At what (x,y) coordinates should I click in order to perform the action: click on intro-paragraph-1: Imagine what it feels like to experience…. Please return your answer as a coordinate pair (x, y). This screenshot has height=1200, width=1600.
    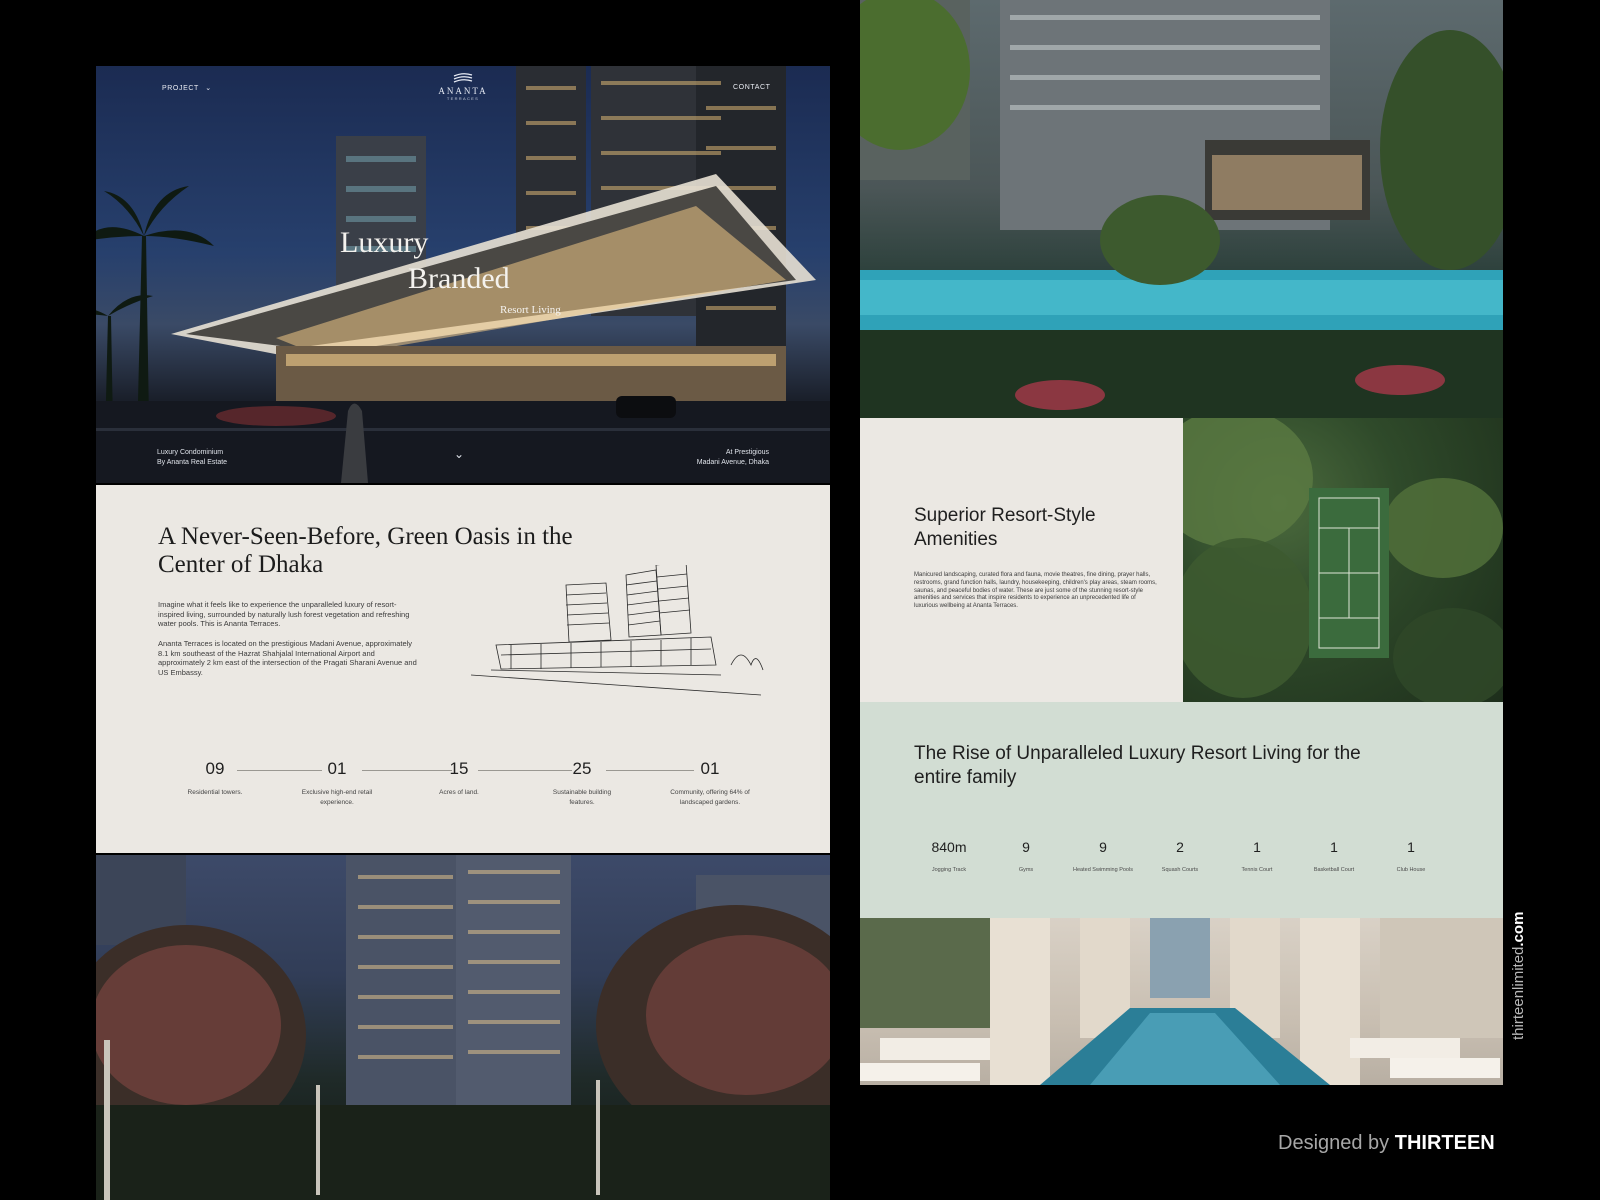
    Looking at the image, I should click on (284, 614).